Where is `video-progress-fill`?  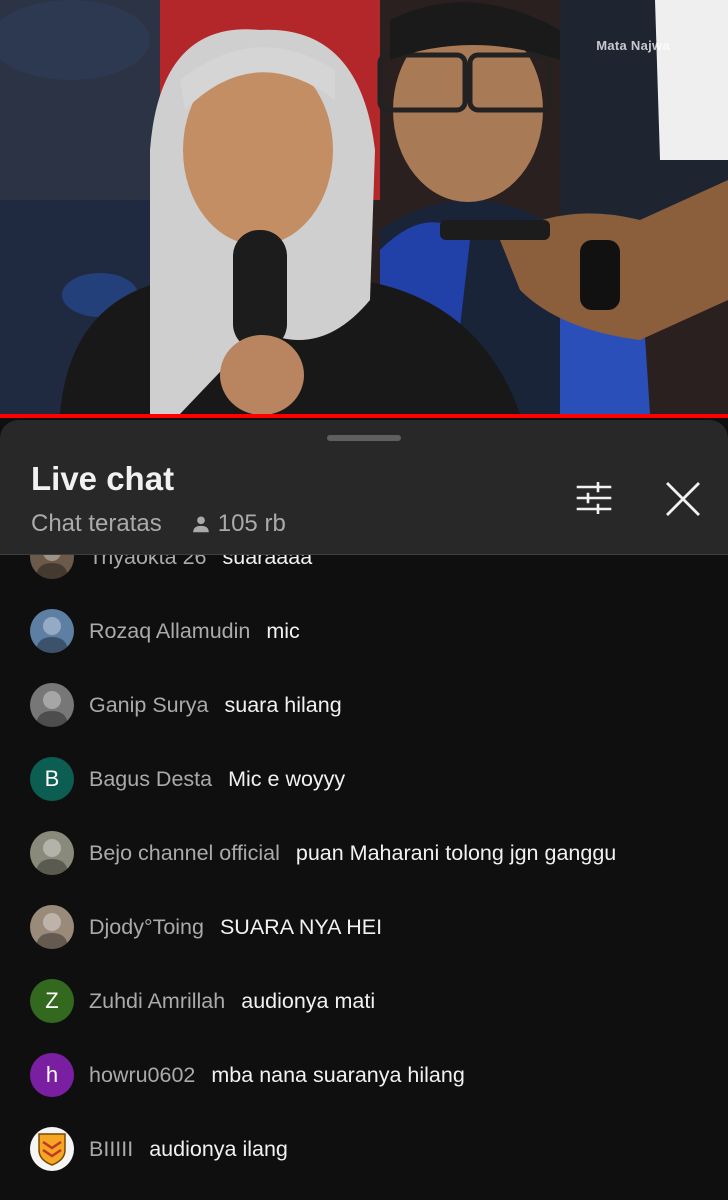 video-progress-fill is located at coordinates (364, 416).